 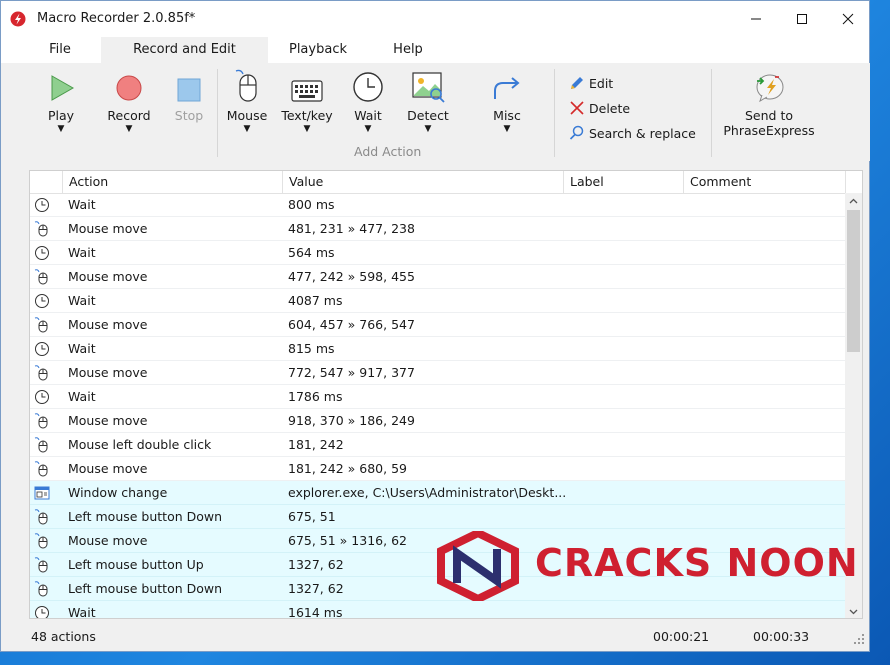 I want to click on maximize-button, so click(x=802, y=19).